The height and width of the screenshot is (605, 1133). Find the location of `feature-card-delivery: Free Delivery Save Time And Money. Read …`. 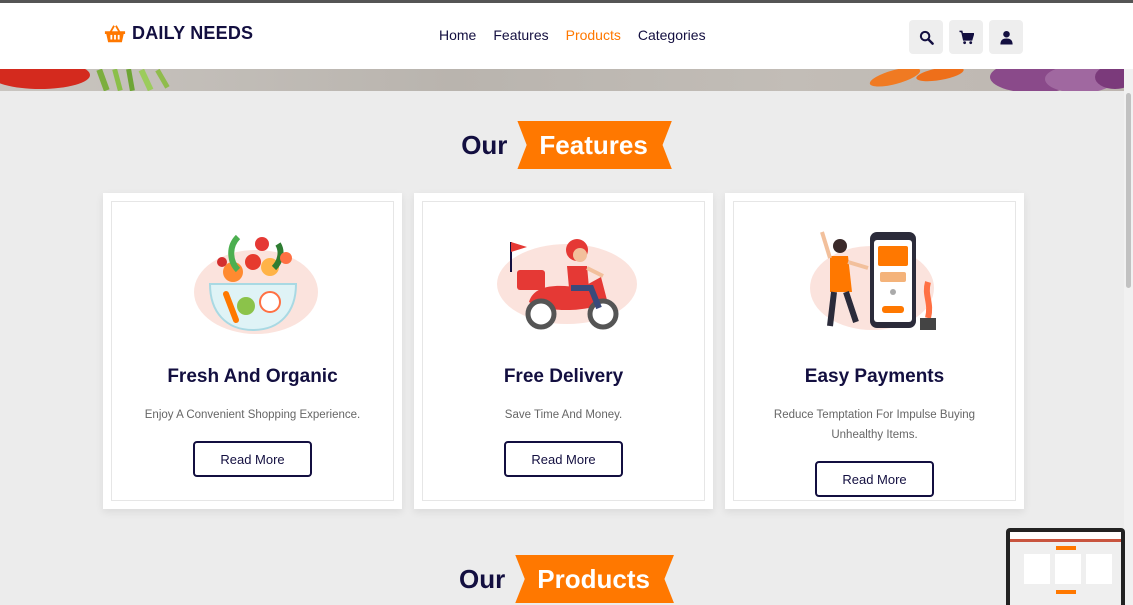

feature-card-delivery: Free Delivery Save Time And Money. Read … is located at coordinates (563, 351).